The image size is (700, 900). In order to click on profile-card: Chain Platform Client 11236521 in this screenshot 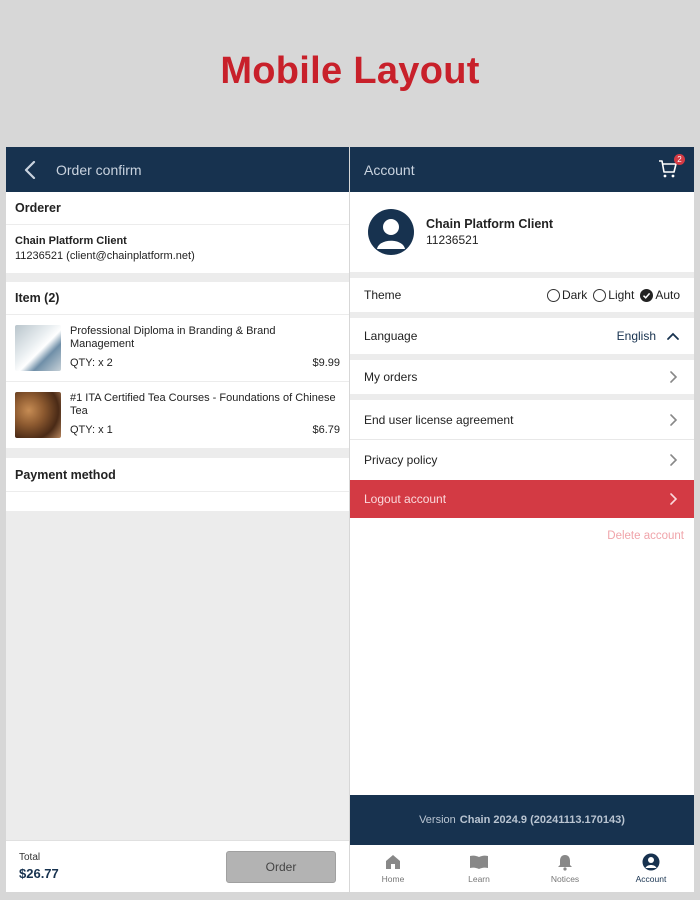, I will do `click(522, 235)`.